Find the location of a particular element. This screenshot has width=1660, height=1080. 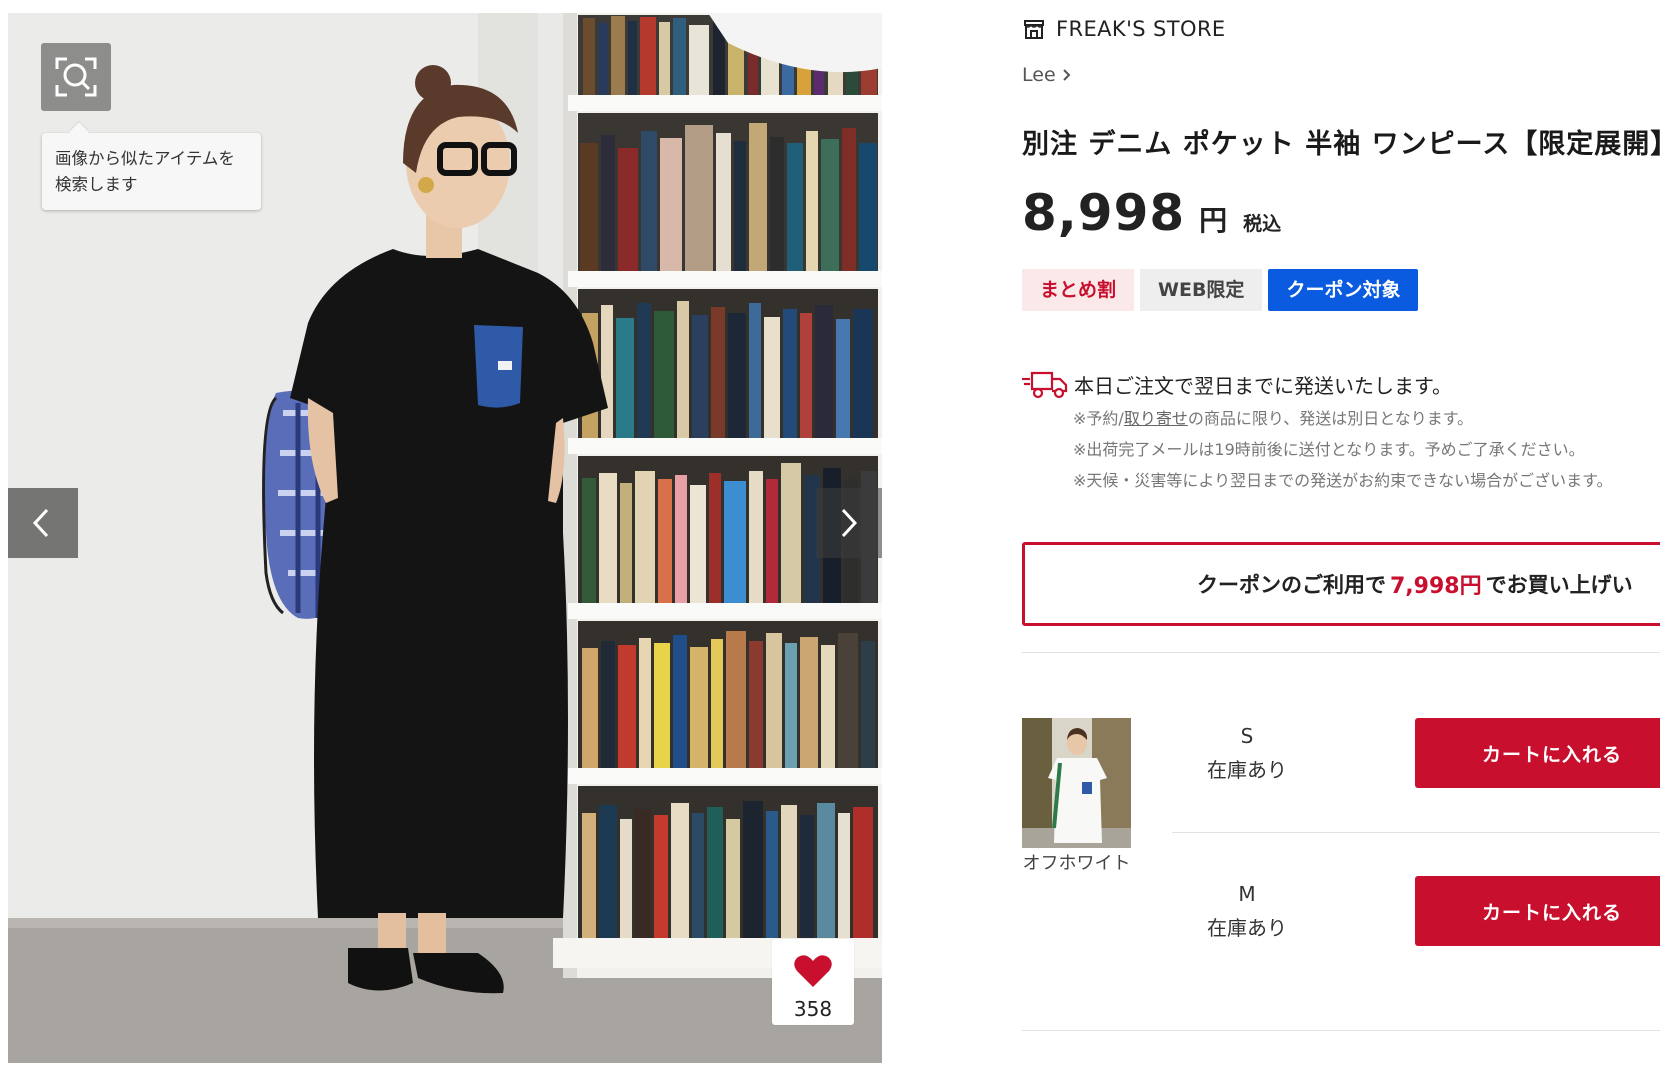

product-title: 別注 デニム ポケット 半袖 ワンピース【限定展開】 is located at coordinates (1341, 144).